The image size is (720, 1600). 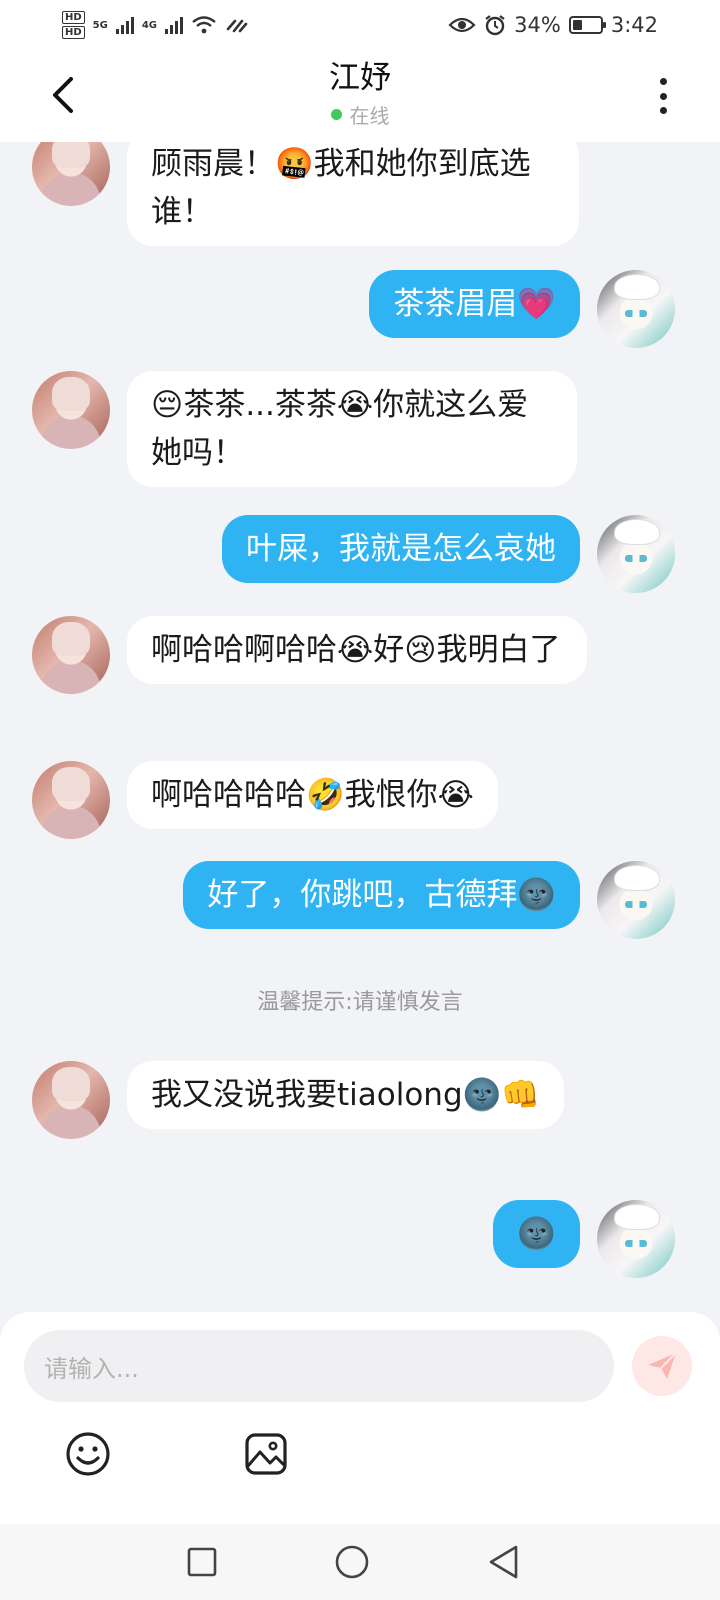 I want to click on outgoing-message: 好了，你跳吧，古德拜🌚, so click(x=381, y=895).